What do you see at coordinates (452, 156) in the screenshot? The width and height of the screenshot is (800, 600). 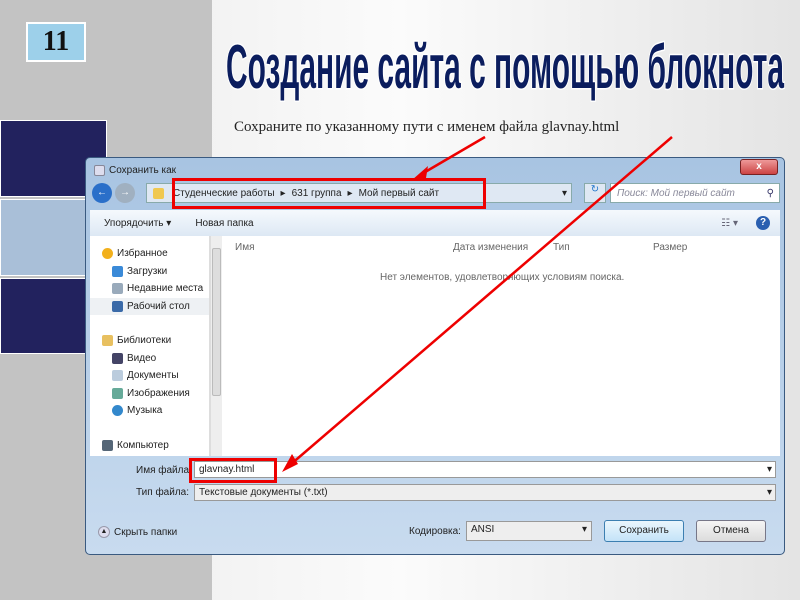 I see `arrow-to-path` at bounding box center [452, 156].